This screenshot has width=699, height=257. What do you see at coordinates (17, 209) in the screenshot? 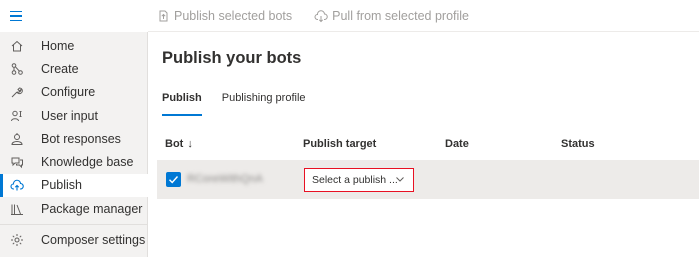
I see `library-icon` at bounding box center [17, 209].